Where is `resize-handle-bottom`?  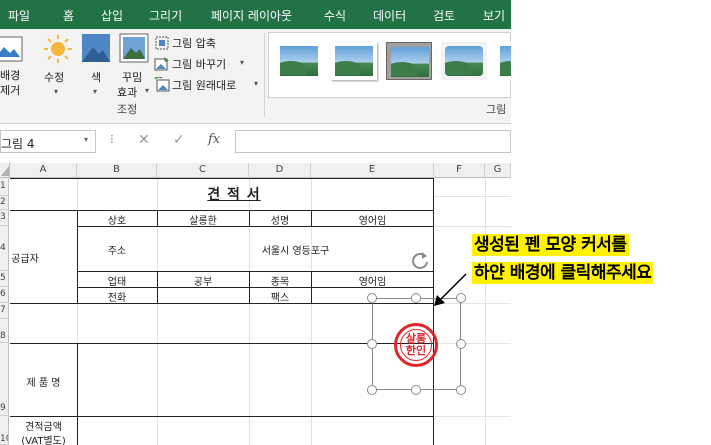 resize-handle-bottom is located at coordinates (416, 390).